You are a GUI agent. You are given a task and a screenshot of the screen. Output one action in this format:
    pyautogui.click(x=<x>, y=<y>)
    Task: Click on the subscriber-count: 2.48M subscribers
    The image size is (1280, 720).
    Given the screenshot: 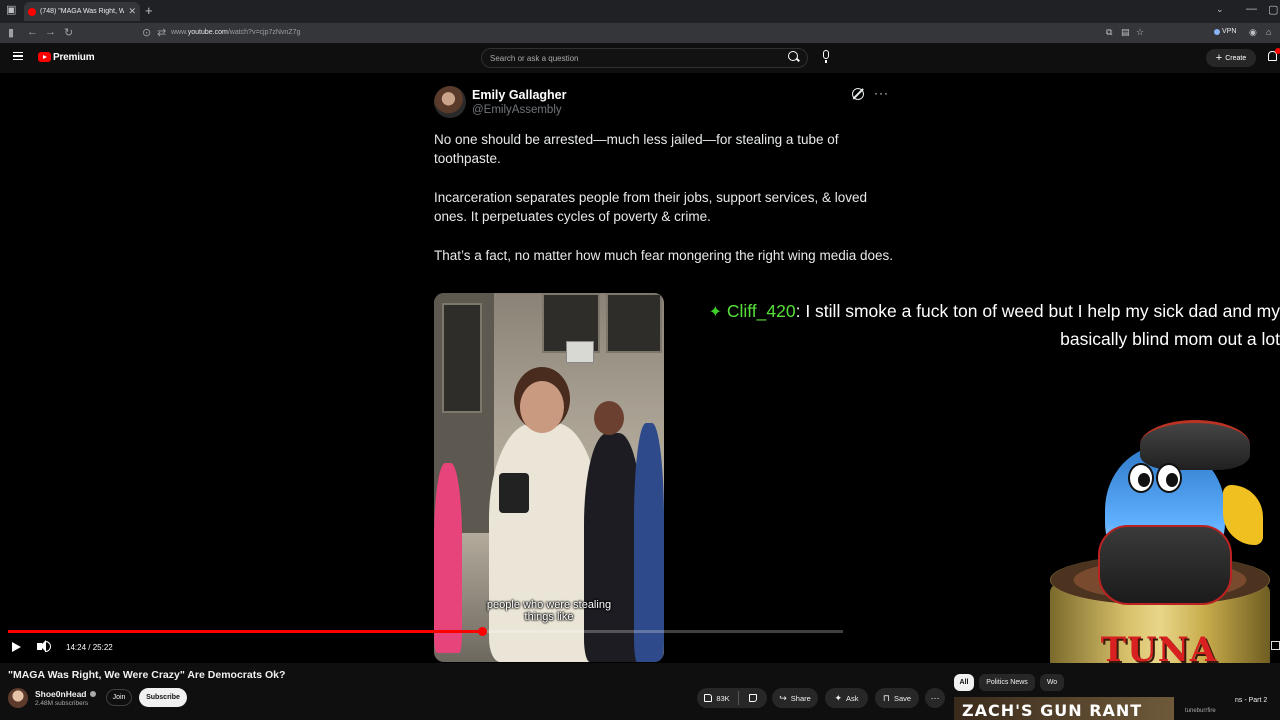 What is the action you would take?
    pyautogui.click(x=62, y=703)
    